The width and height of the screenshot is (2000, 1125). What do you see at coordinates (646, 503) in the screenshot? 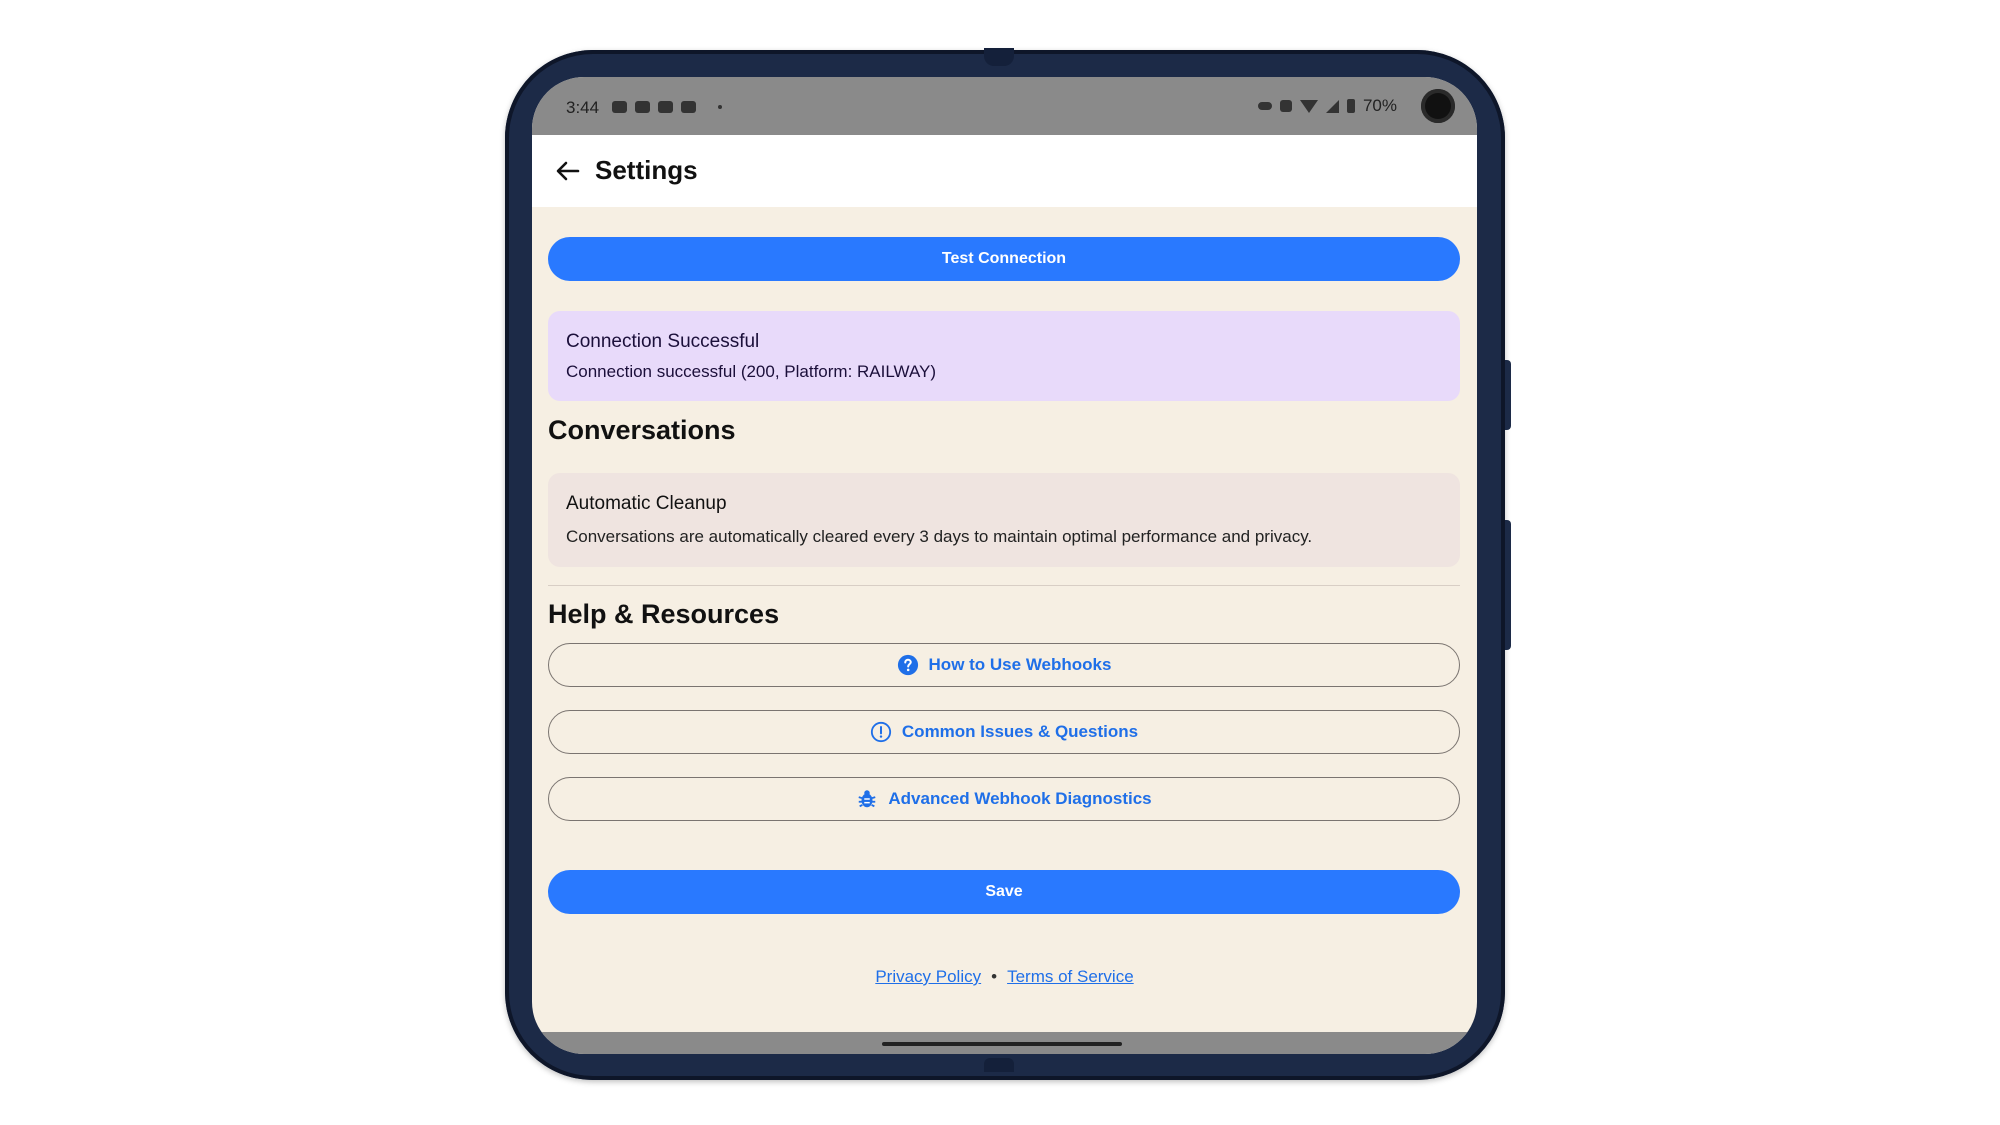
I see `automatic-cleanup-title: Automatic Cleanup` at bounding box center [646, 503].